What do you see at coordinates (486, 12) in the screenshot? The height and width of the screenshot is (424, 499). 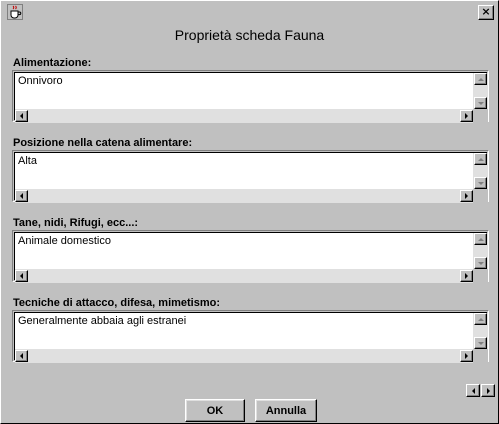 I see `close-button: ×` at bounding box center [486, 12].